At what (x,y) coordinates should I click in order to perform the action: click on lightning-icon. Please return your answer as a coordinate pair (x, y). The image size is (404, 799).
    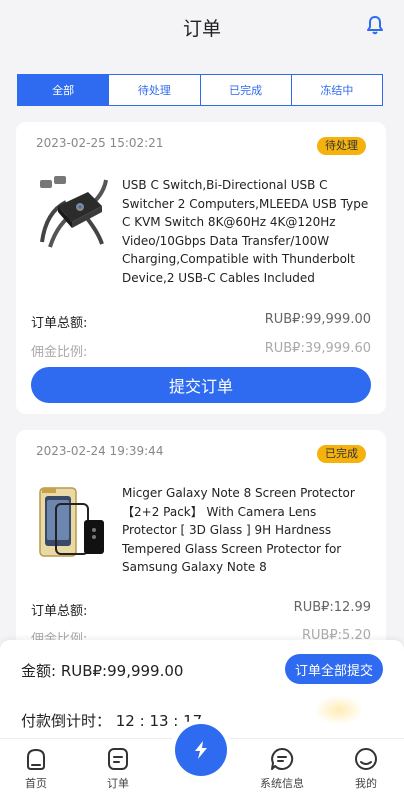
    Looking at the image, I should click on (201, 750).